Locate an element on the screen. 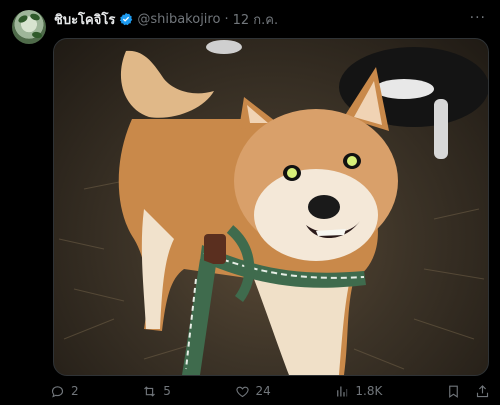 This screenshot has width=500, height=405. bookmark-icon is located at coordinates (453, 391).